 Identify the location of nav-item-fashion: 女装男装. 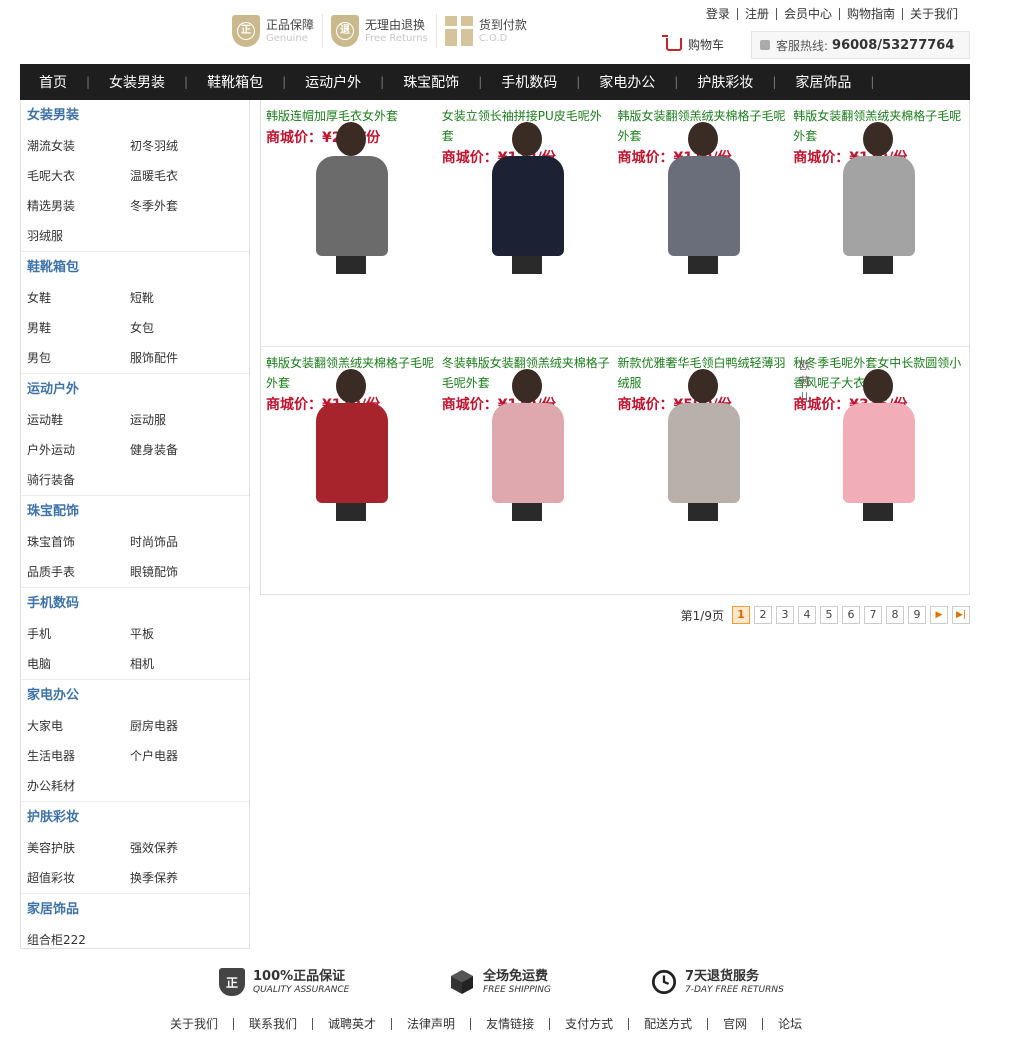
(137, 82).